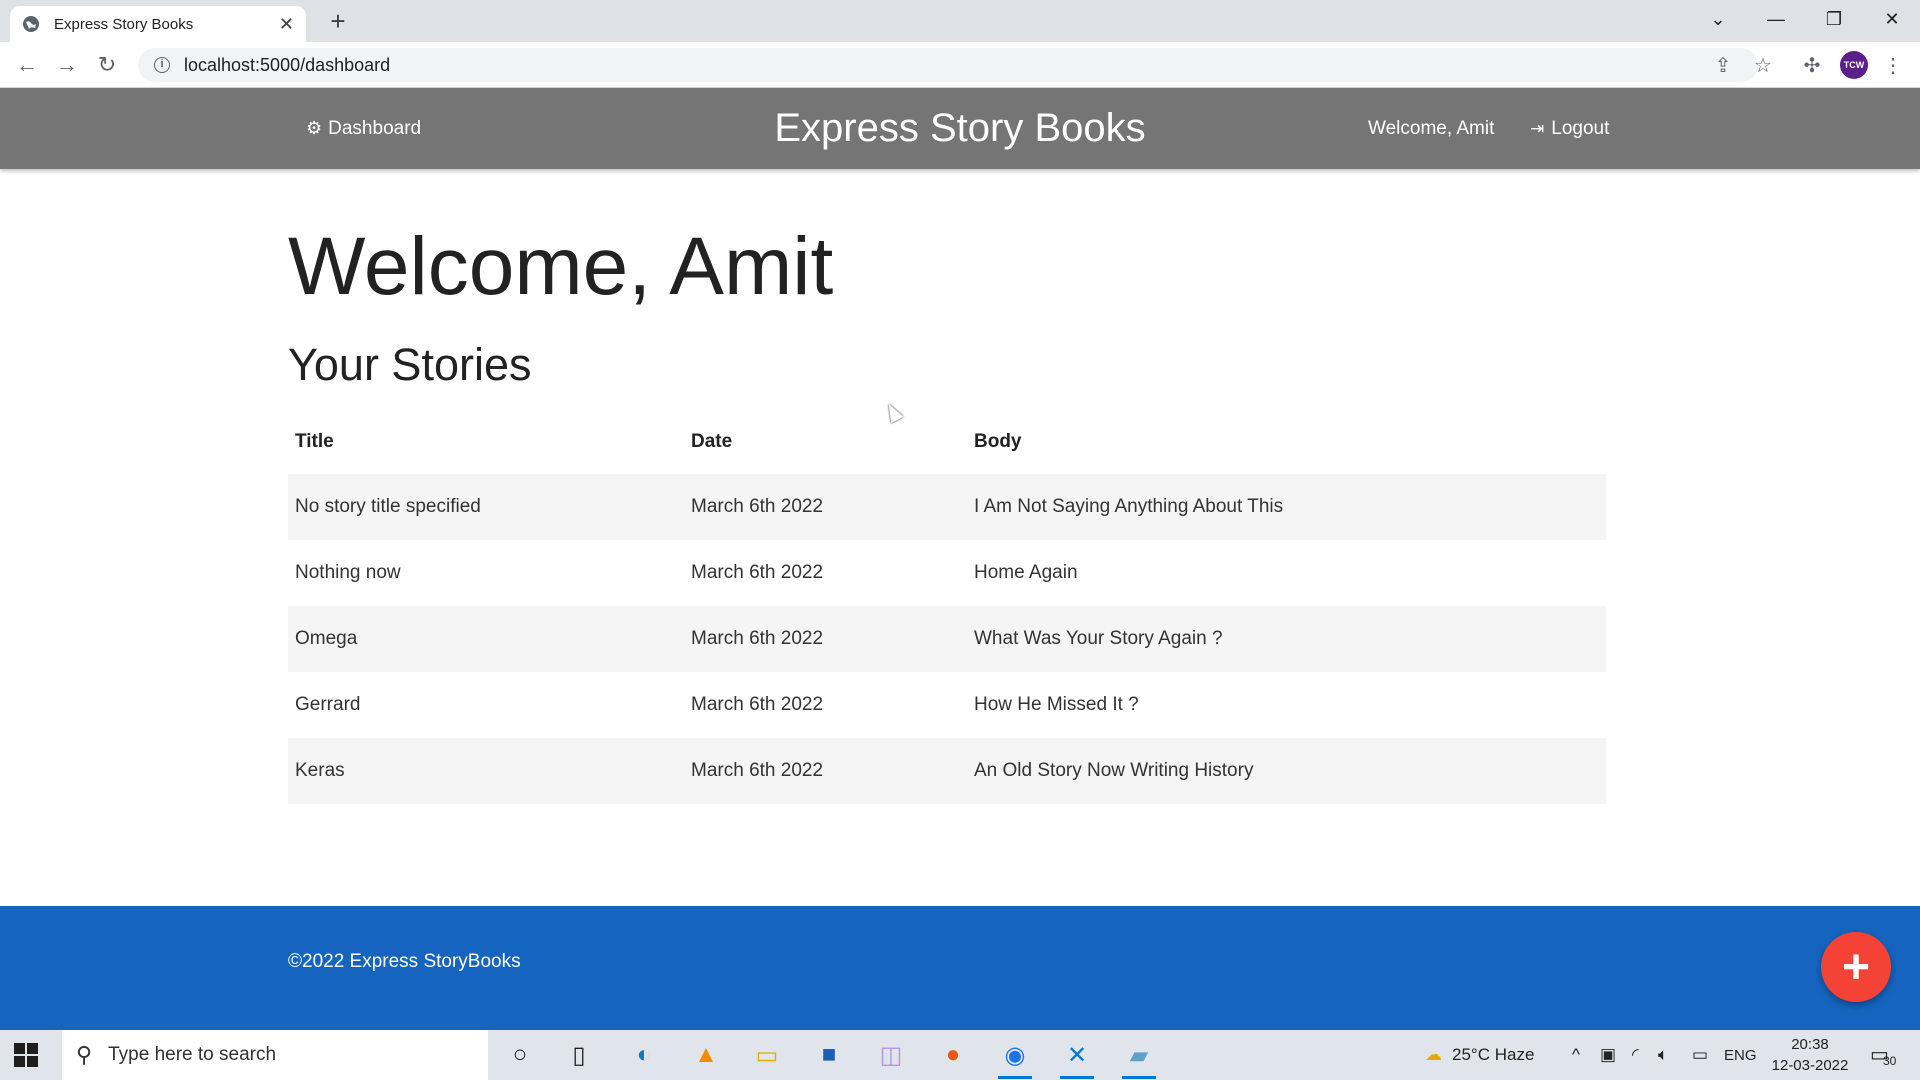 This screenshot has height=1080, width=1920. What do you see at coordinates (953, 1055) in the screenshot?
I see `firefox-icon: ●` at bounding box center [953, 1055].